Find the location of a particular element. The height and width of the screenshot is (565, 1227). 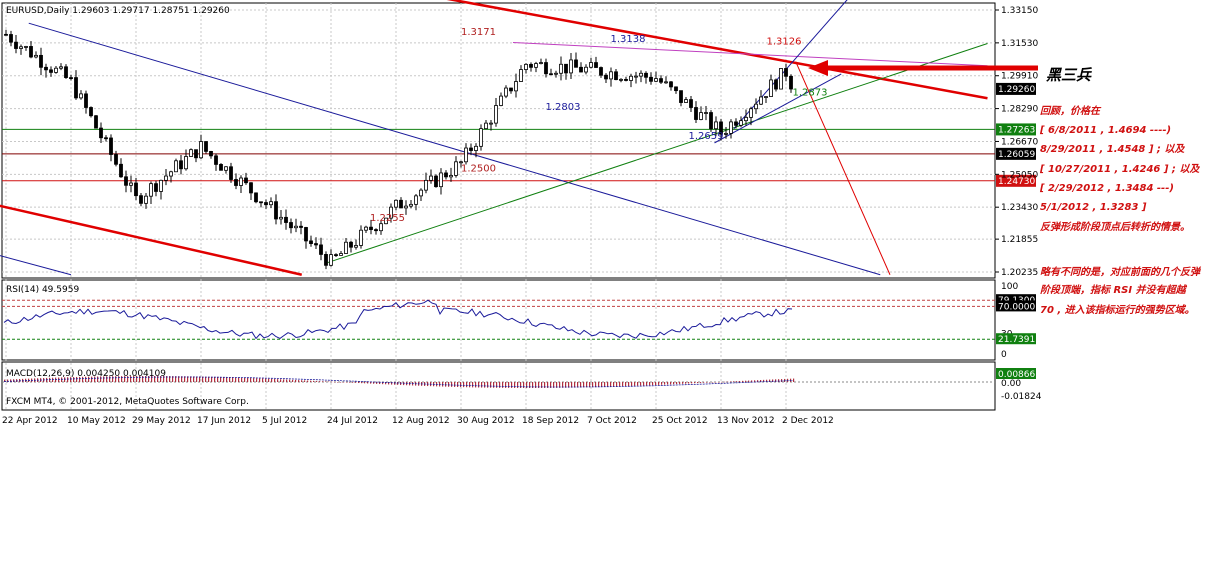

note-line: 反弹形成阶段顶点后转折的情景。 is located at coordinates (1115, 227).